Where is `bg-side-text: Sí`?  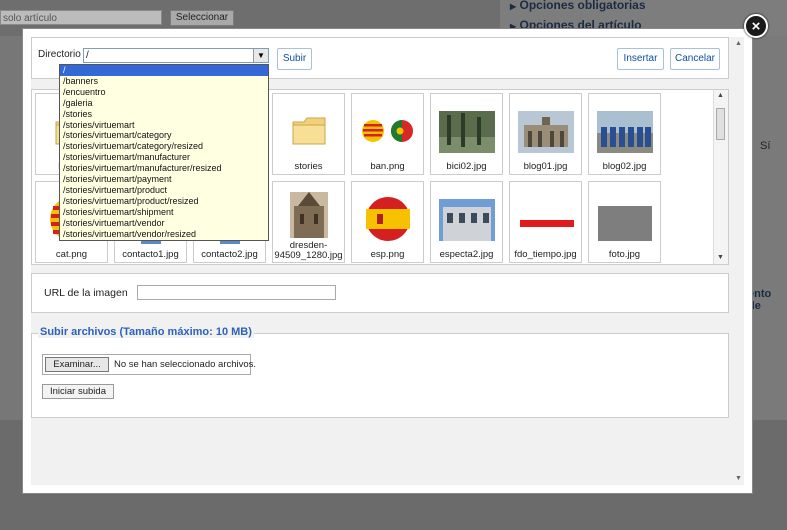 bg-side-text: Sí is located at coordinates (765, 146).